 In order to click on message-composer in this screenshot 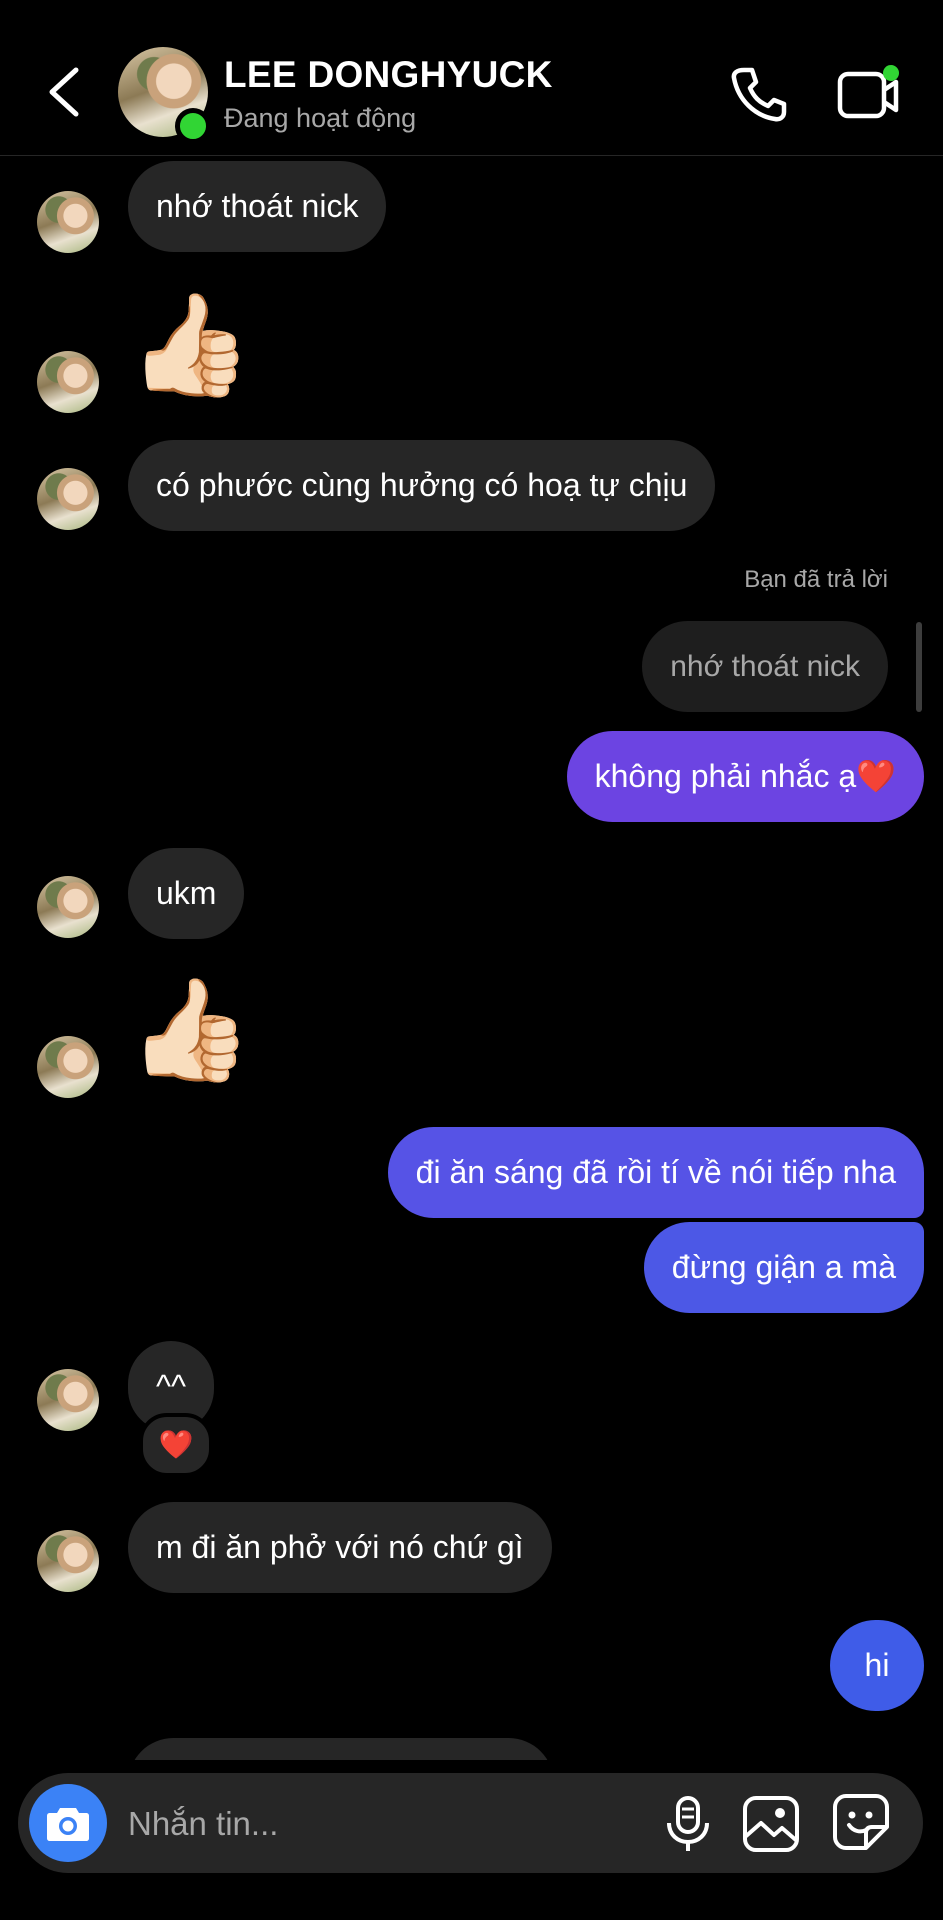, I will do `click(470, 1823)`.